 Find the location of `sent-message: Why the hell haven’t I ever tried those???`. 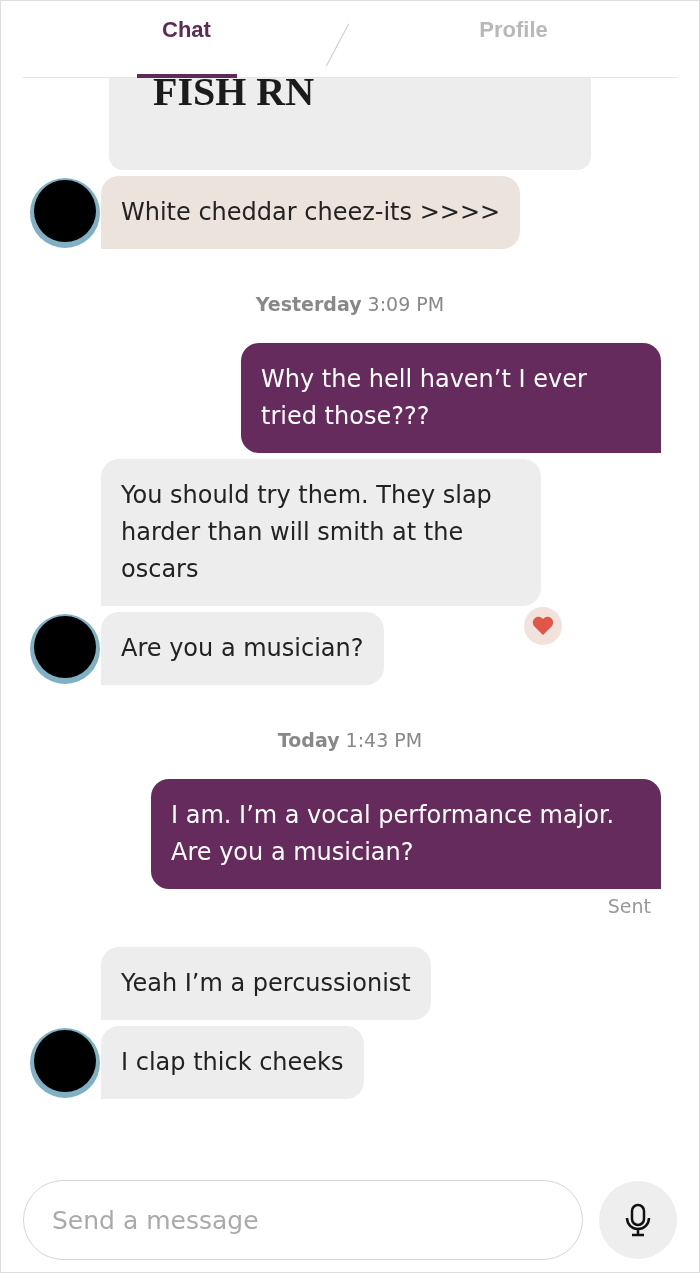

sent-message: Why the hell haven’t I ever tried those??? is located at coordinates (451, 398).